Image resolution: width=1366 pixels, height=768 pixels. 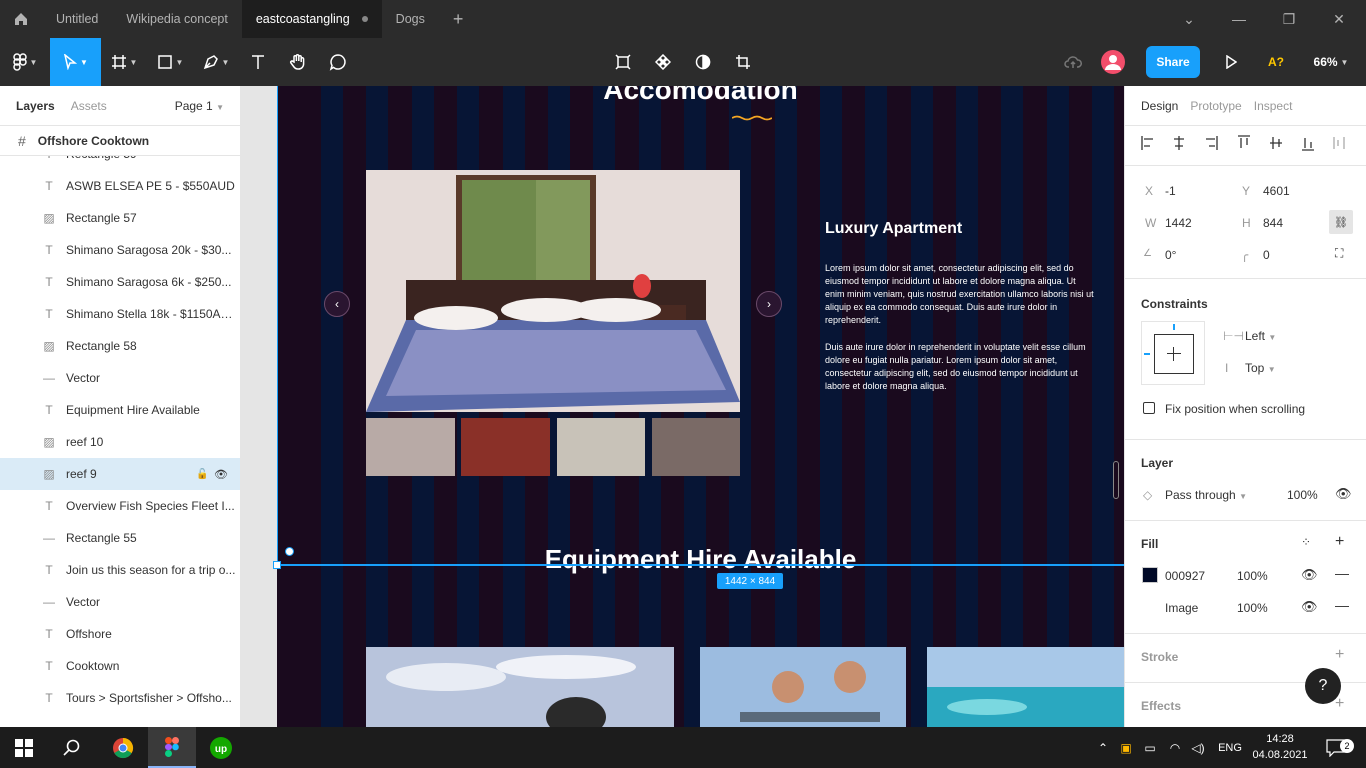 What do you see at coordinates (1231, 62) in the screenshot?
I see `present-play-icon` at bounding box center [1231, 62].